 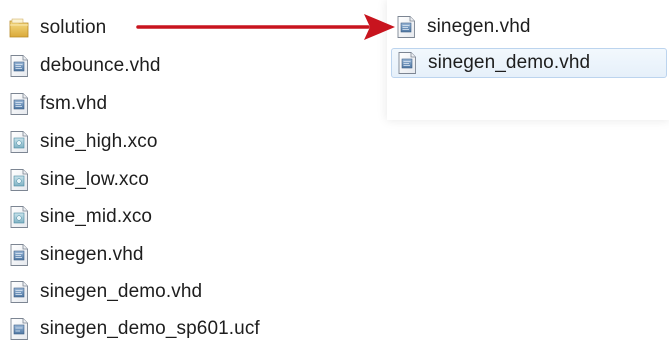 What do you see at coordinates (99, 141) in the screenshot?
I see `file-item-label: sine_high.xco` at bounding box center [99, 141].